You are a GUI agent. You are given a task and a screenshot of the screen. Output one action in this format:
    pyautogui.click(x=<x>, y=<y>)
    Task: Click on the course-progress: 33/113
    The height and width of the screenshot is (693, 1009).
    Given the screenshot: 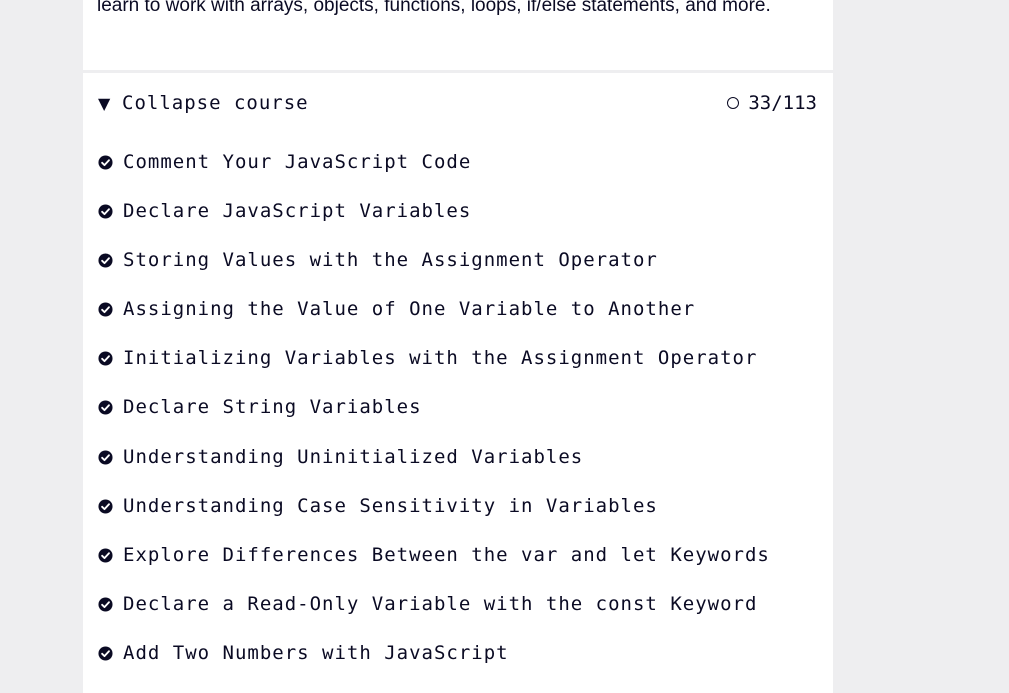 What is the action you would take?
    pyautogui.click(x=772, y=103)
    